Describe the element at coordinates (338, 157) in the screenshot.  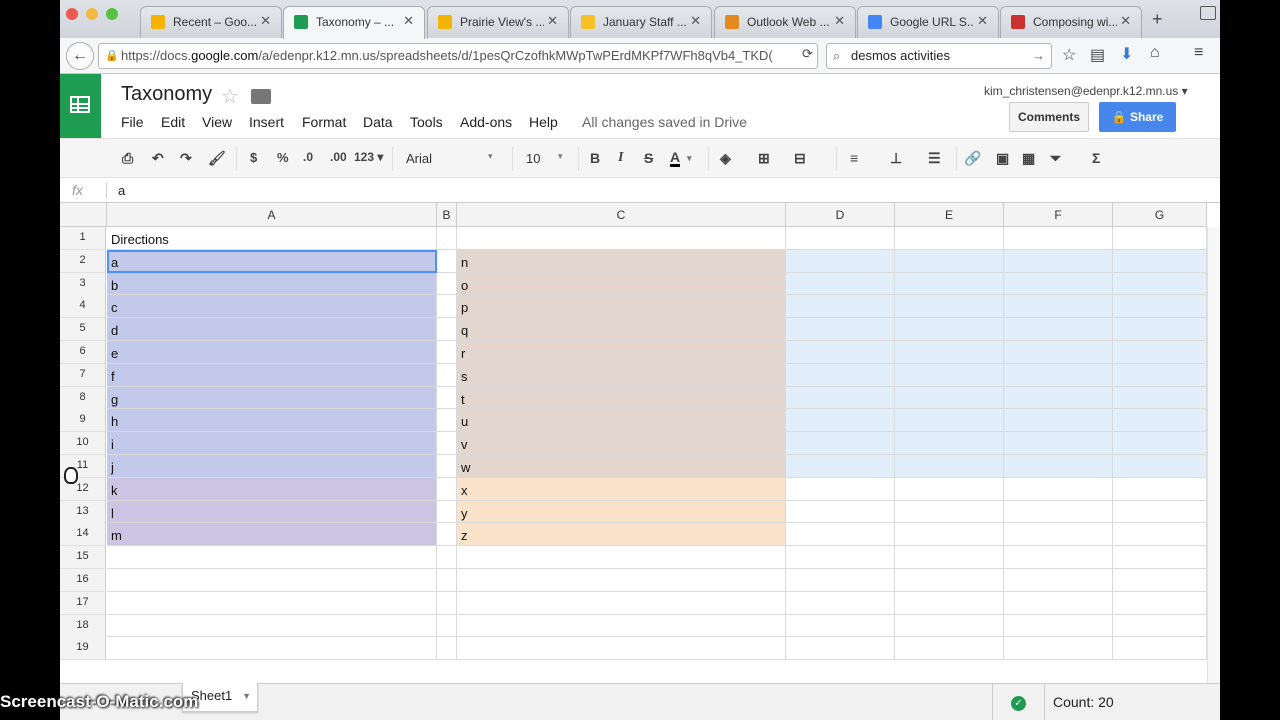
I see `increase-decimal-button: .00` at that location.